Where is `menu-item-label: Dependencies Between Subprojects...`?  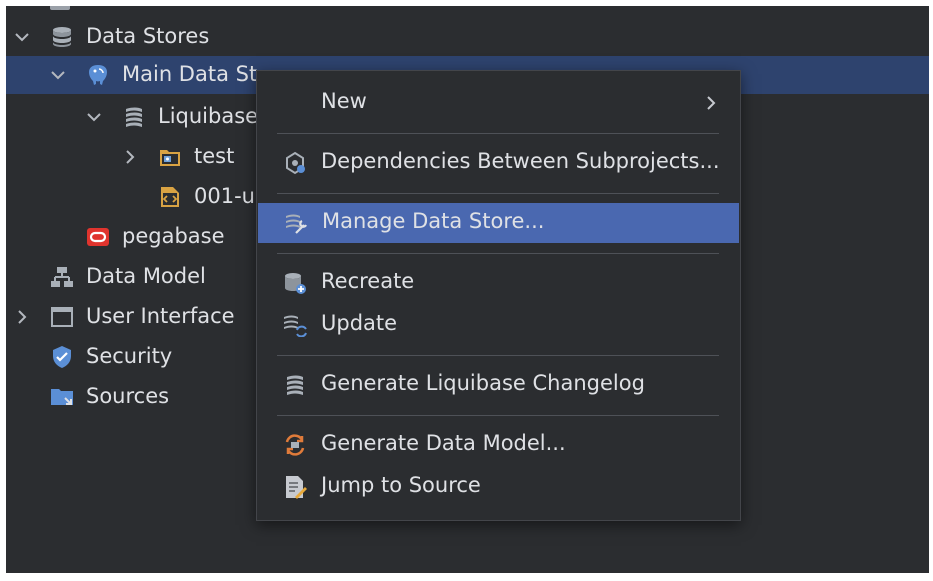 menu-item-label: Dependencies Between Subprojects... is located at coordinates (520, 161).